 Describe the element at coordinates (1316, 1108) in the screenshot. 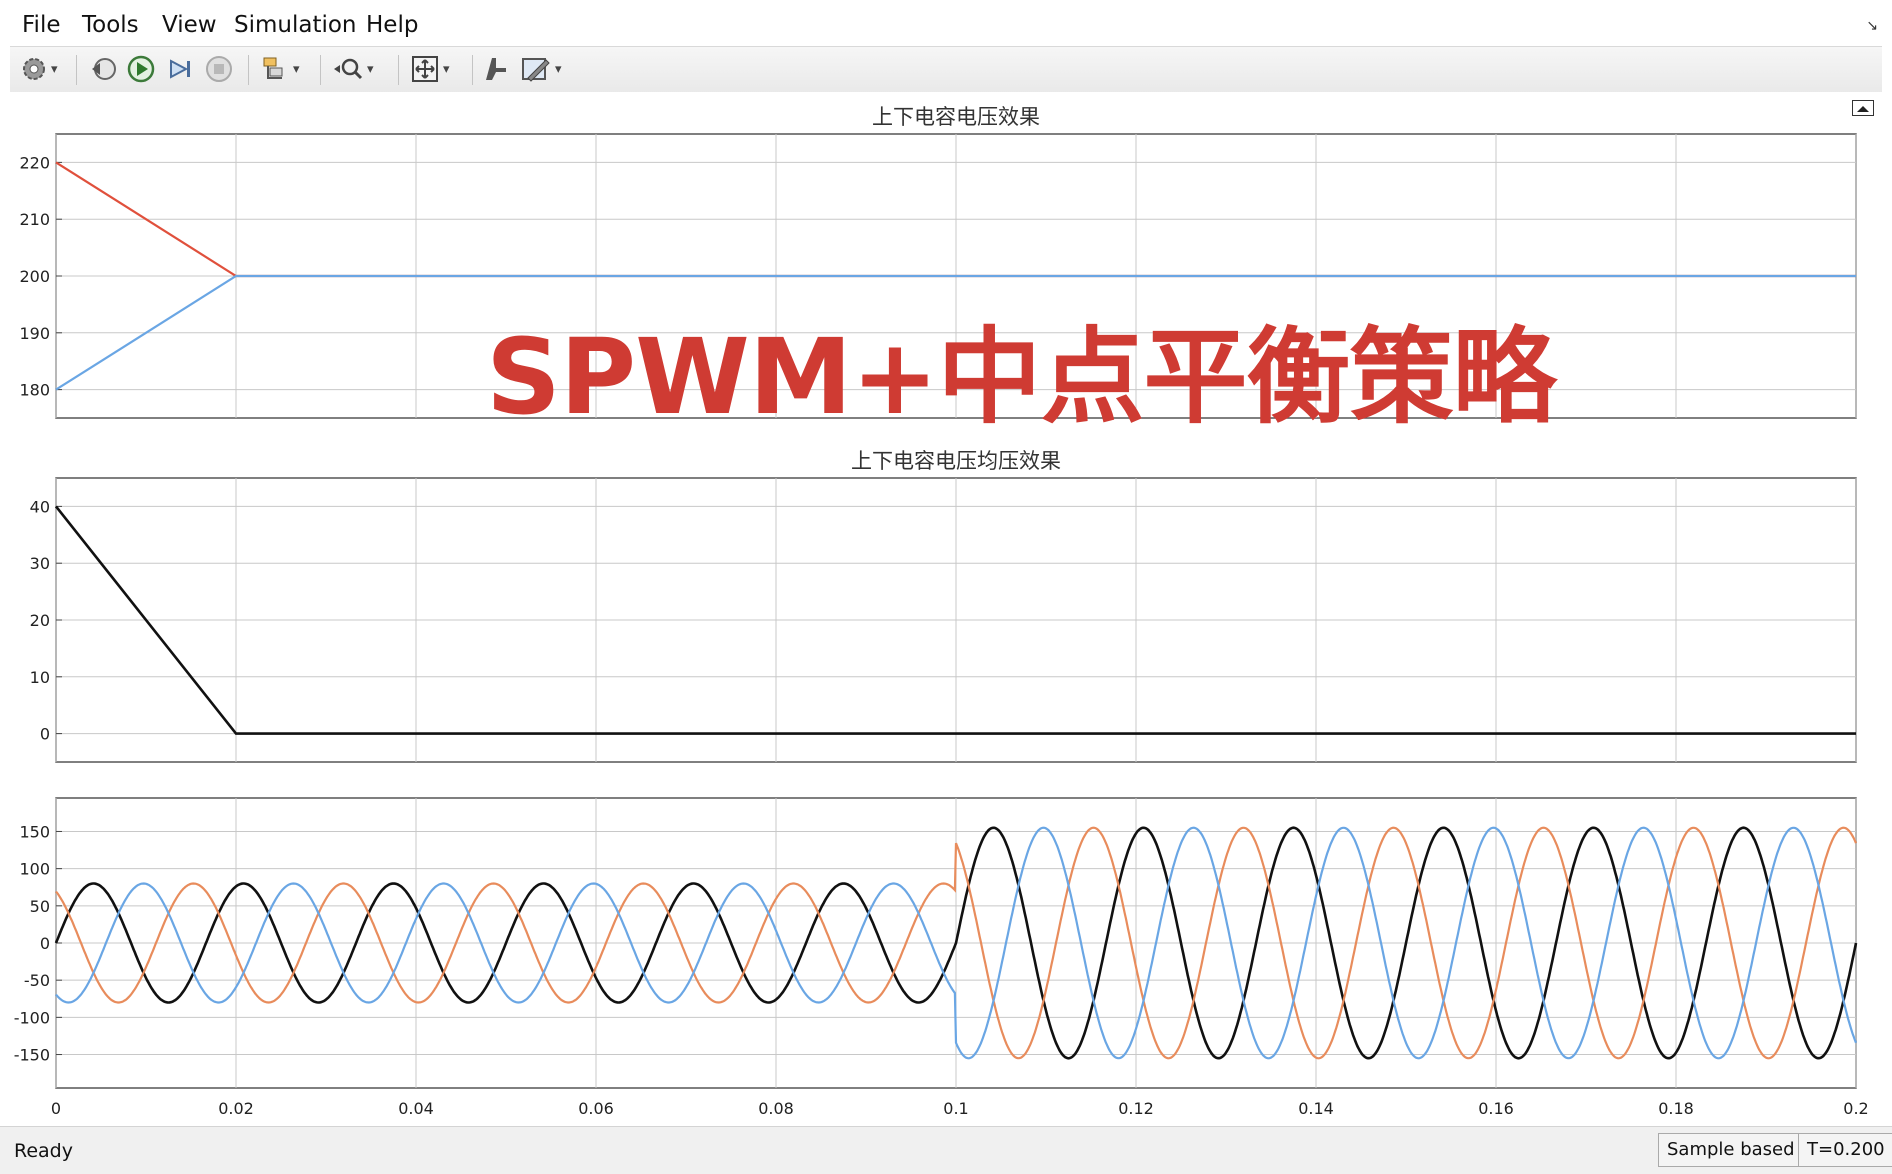

I see `x-tick-label: 0.14` at that location.